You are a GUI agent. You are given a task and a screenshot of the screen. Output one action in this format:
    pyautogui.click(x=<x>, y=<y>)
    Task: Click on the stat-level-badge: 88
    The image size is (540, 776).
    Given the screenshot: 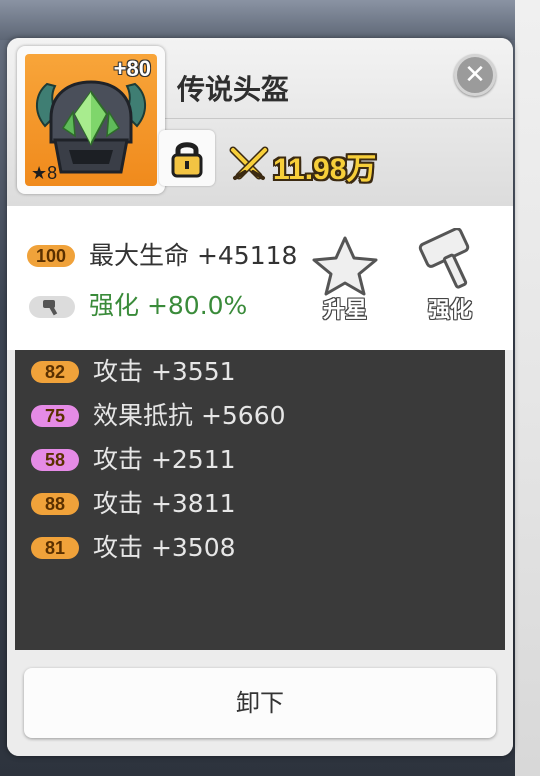 What is the action you would take?
    pyautogui.click(x=55, y=504)
    